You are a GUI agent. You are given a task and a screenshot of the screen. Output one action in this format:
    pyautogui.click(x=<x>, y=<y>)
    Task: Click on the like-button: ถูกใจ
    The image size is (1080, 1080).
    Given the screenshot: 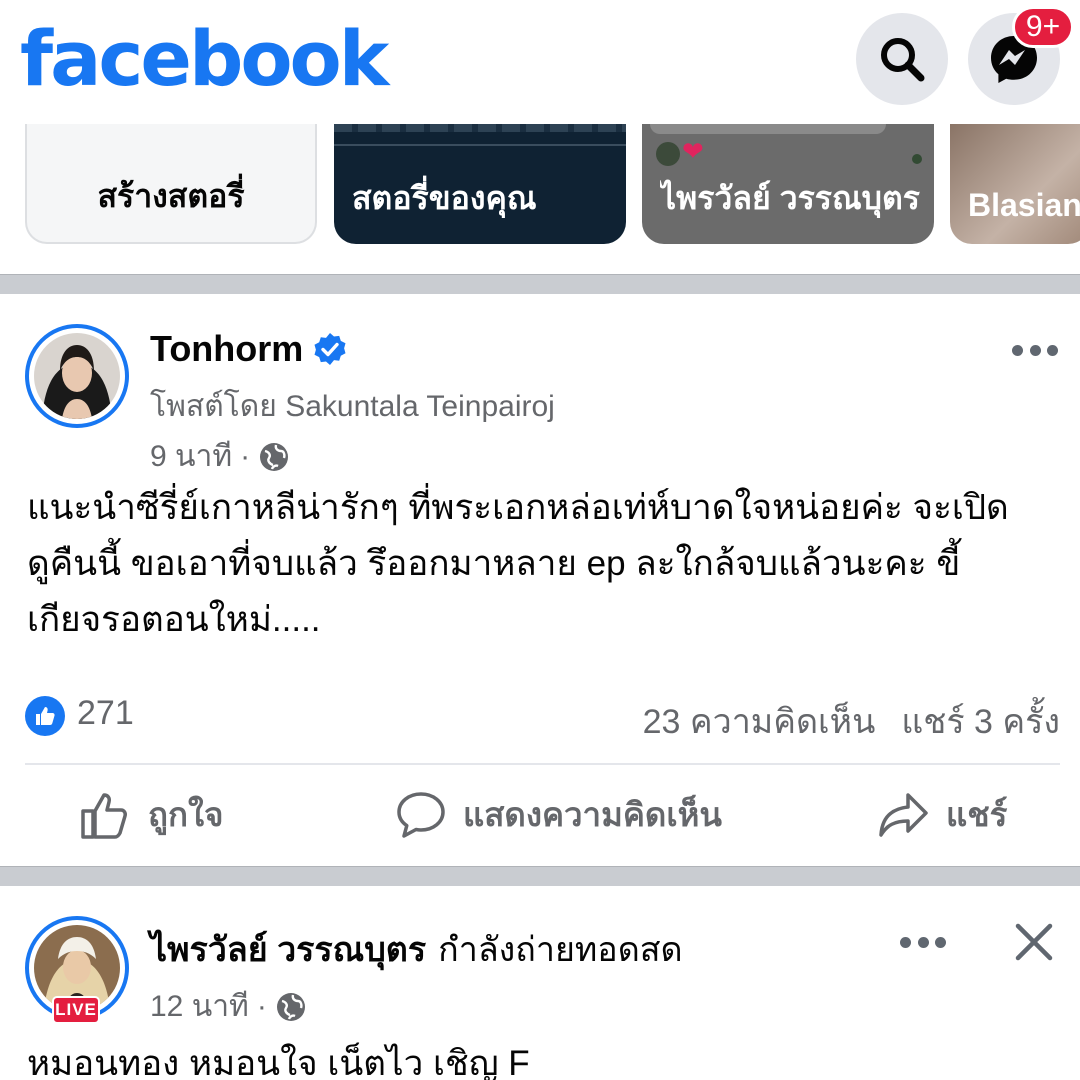 What is the action you would take?
    pyautogui.click(x=151, y=814)
    